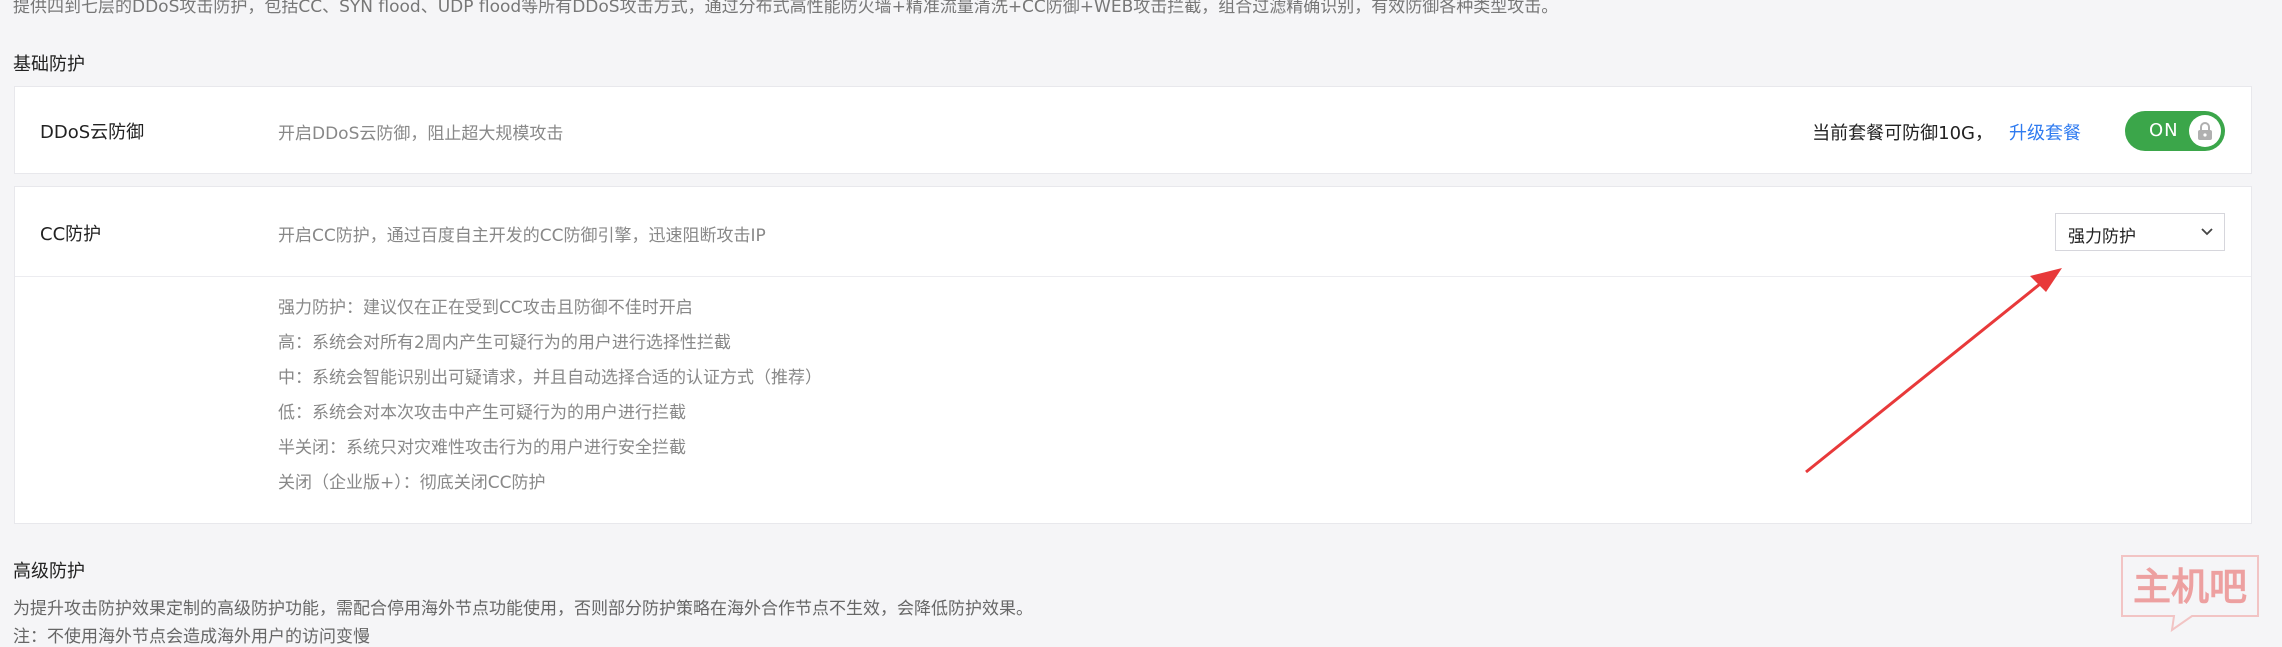 Image resolution: width=2282 pixels, height=647 pixels. I want to click on ddos-toggle: ON, so click(2175, 131).